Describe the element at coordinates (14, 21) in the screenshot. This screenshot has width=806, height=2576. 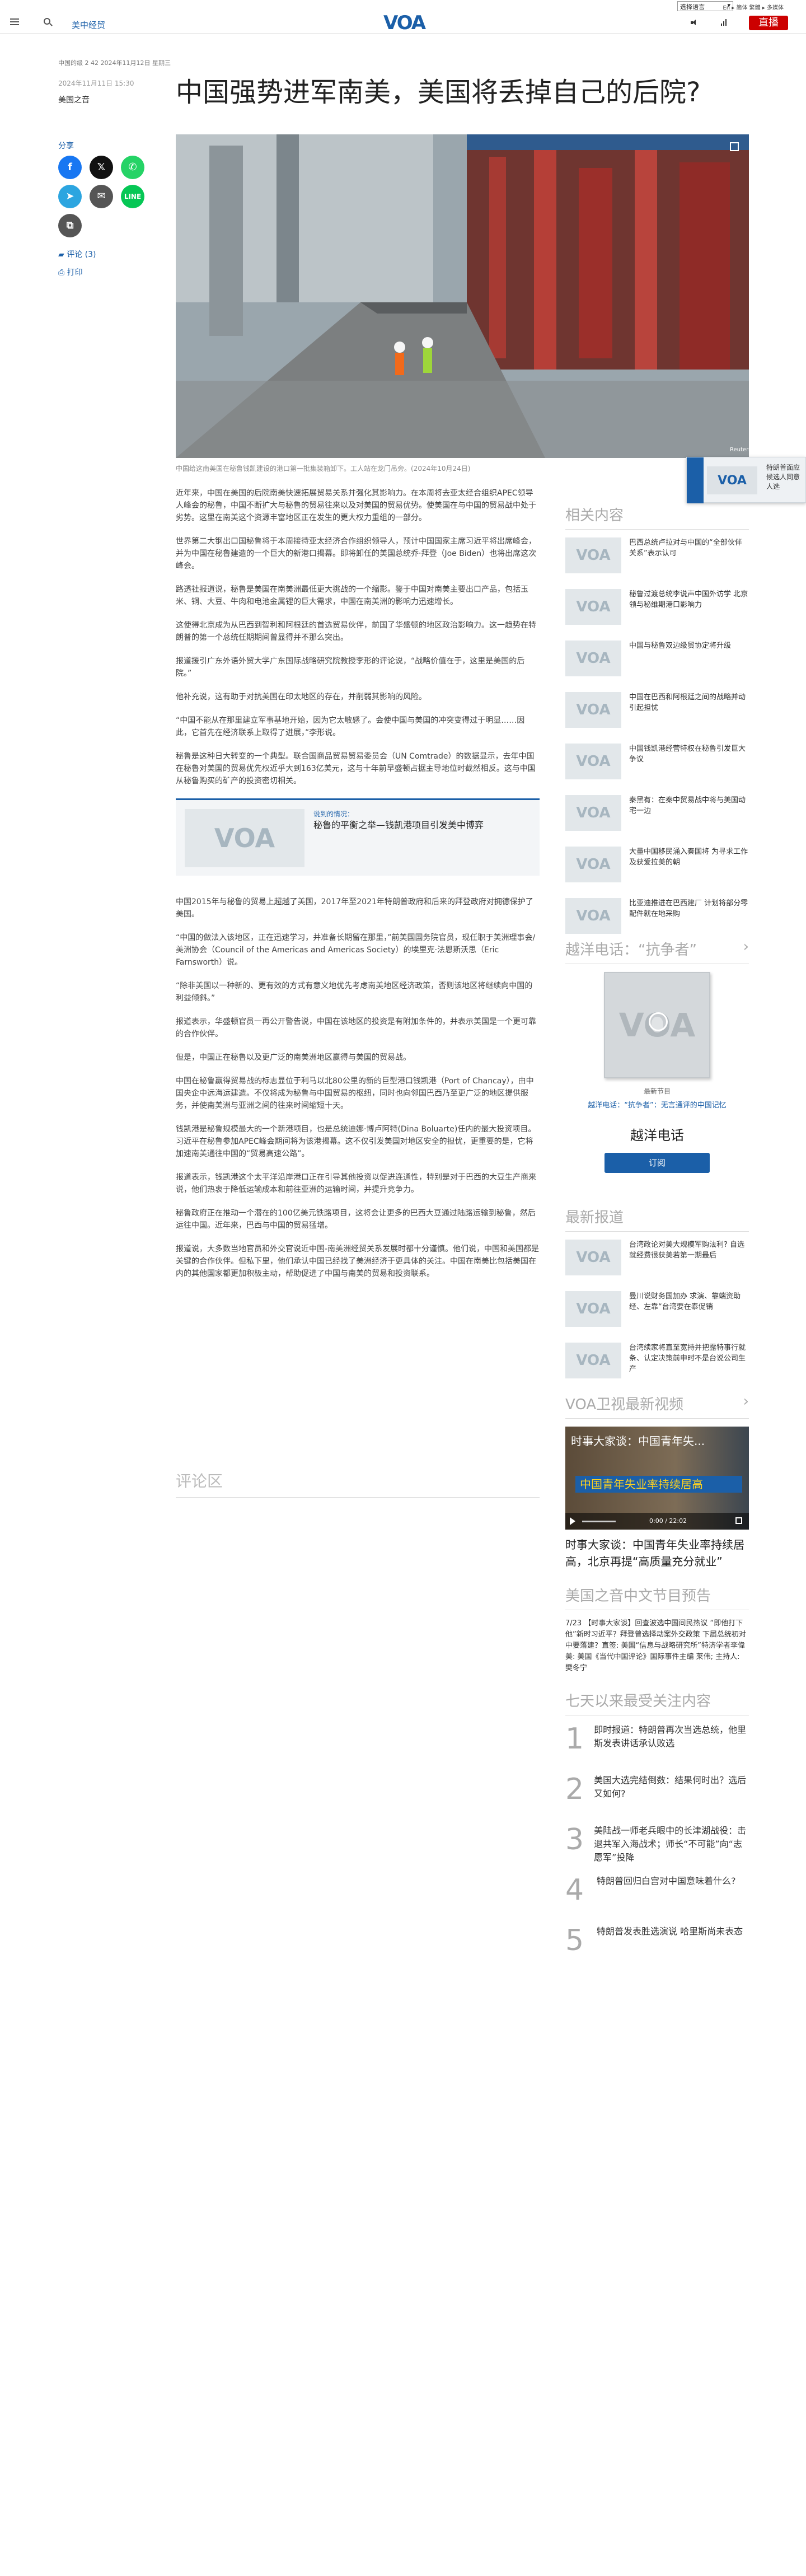
I see `hamburger-menu-icon` at that location.